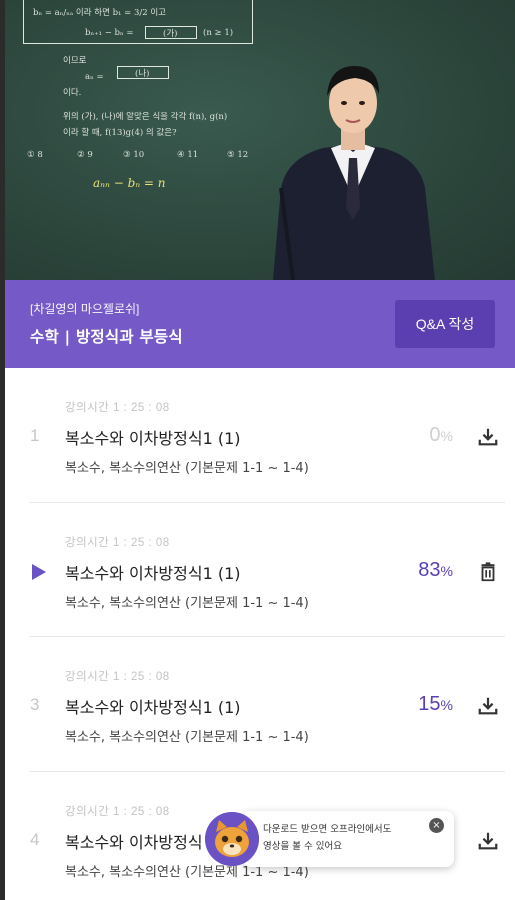 The image size is (515, 900). Describe the element at coordinates (75, 61) in the screenshot. I see `board-line: 이므로` at that location.